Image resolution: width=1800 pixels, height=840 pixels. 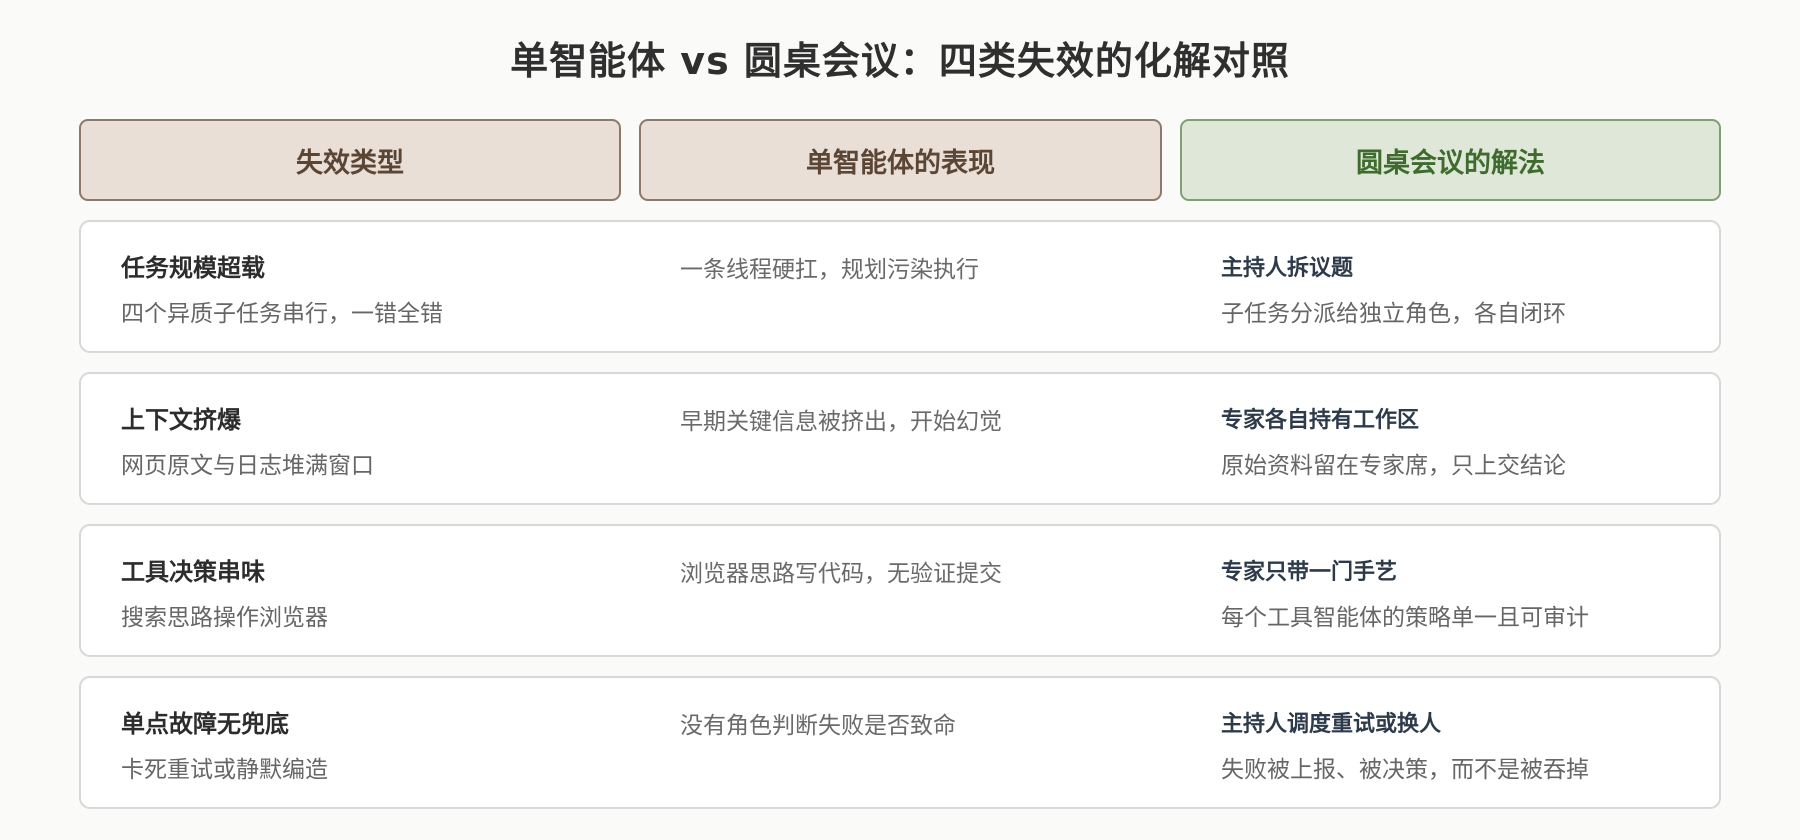 What do you see at coordinates (371, 438) in the screenshot?
I see `failure-cell: 上下文挤爆 网页原文与日志堆满窗口` at bounding box center [371, 438].